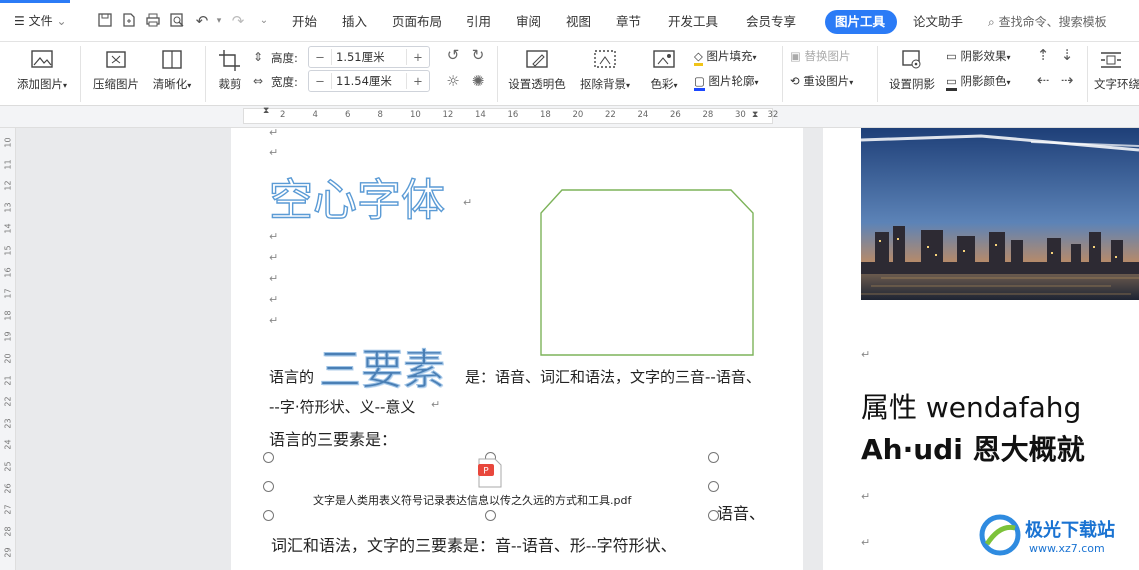 This screenshot has height=570, width=1139. What do you see at coordinates (8, 142) in the screenshot?
I see `ruler-tick-label: 10` at bounding box center [8, 142].